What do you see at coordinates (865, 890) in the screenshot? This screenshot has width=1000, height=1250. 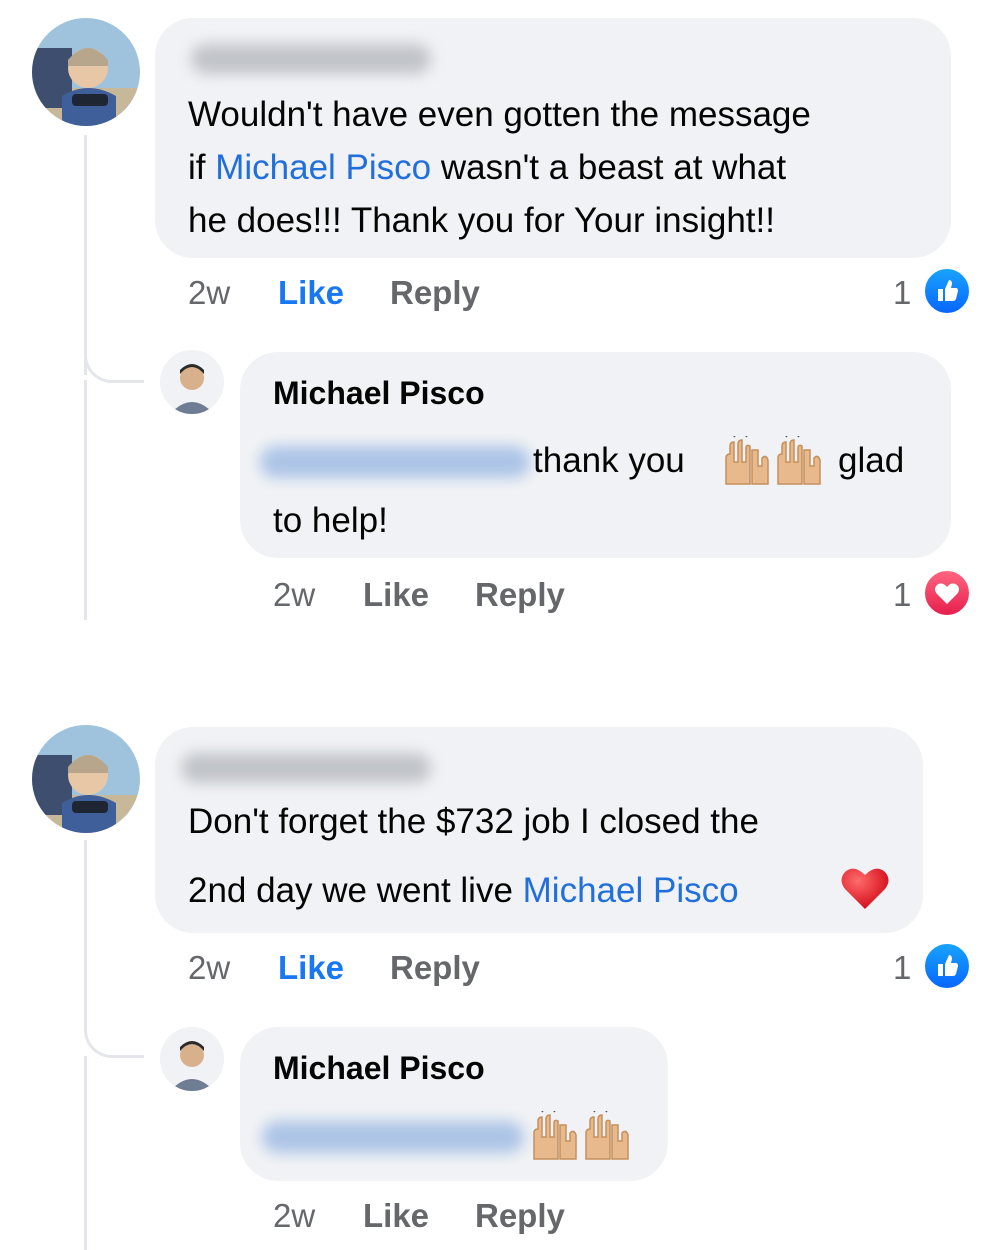 I see `heart-icon` at bounding box center [865, 890].